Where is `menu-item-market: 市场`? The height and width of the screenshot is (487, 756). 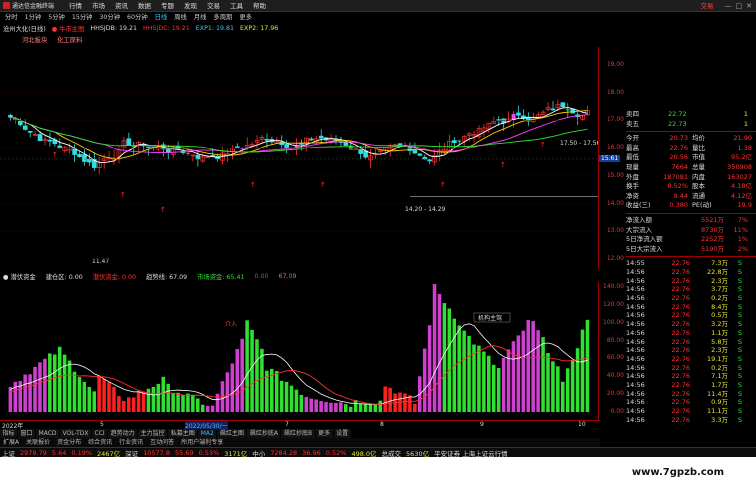 menu-item-market: 市场 is located at coordinates (98, 6).